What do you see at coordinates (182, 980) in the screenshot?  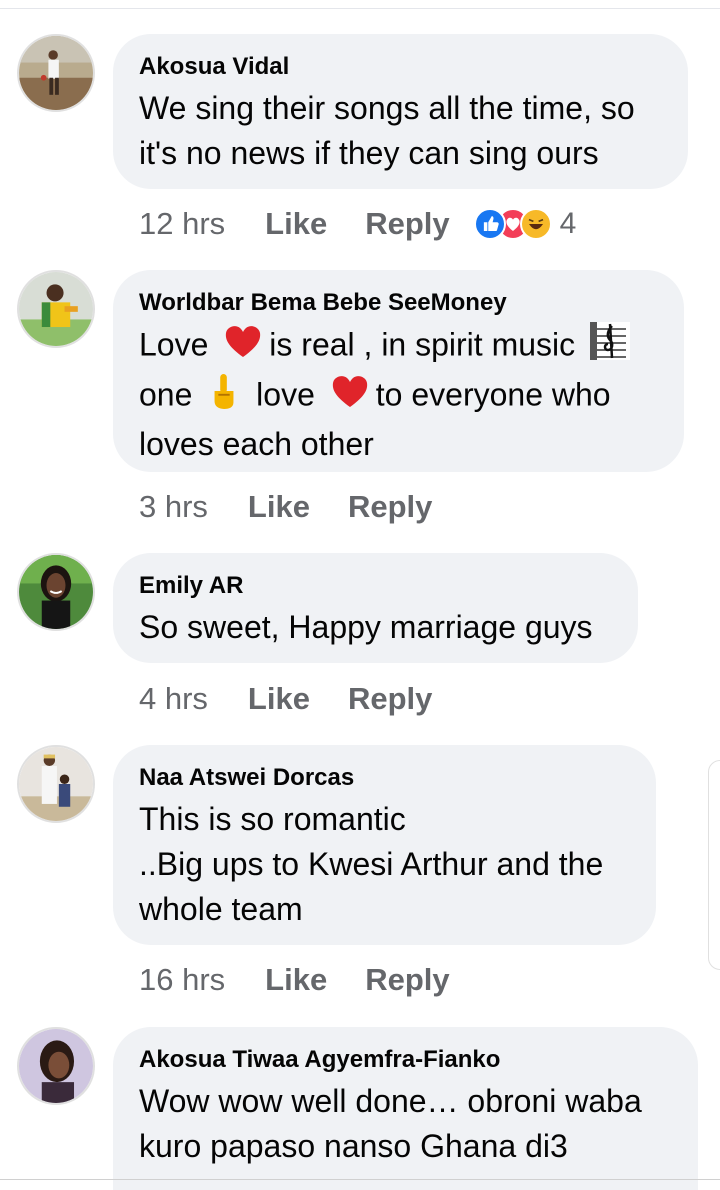 I see `comment-time: 16 hrs` at bounding box center [182, 980].